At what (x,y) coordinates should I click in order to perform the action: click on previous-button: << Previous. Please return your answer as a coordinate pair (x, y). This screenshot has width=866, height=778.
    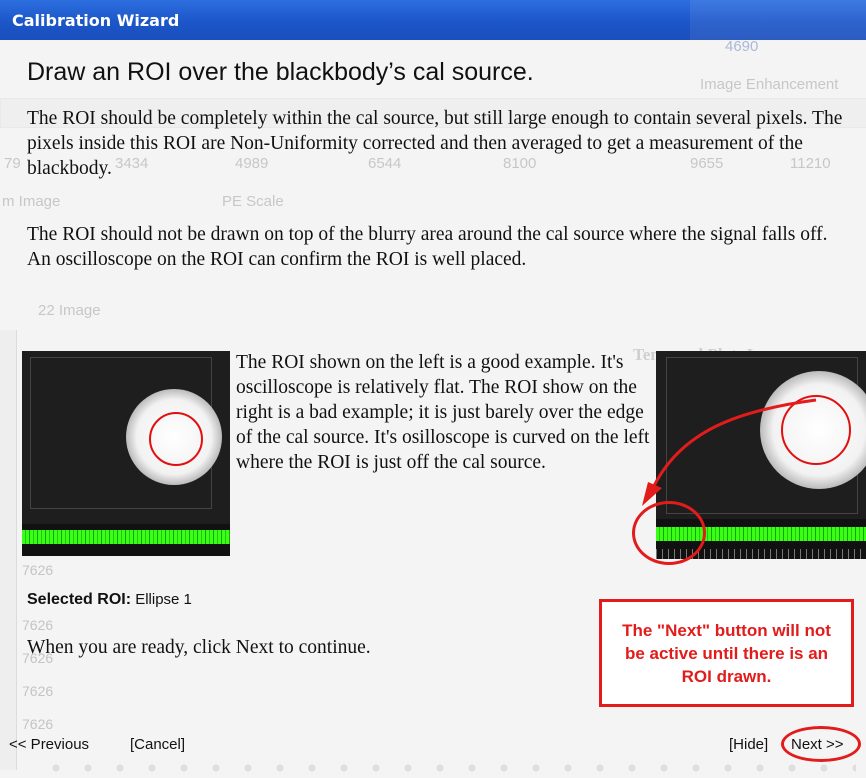
    Looking at the image, I should click on (49, 744).